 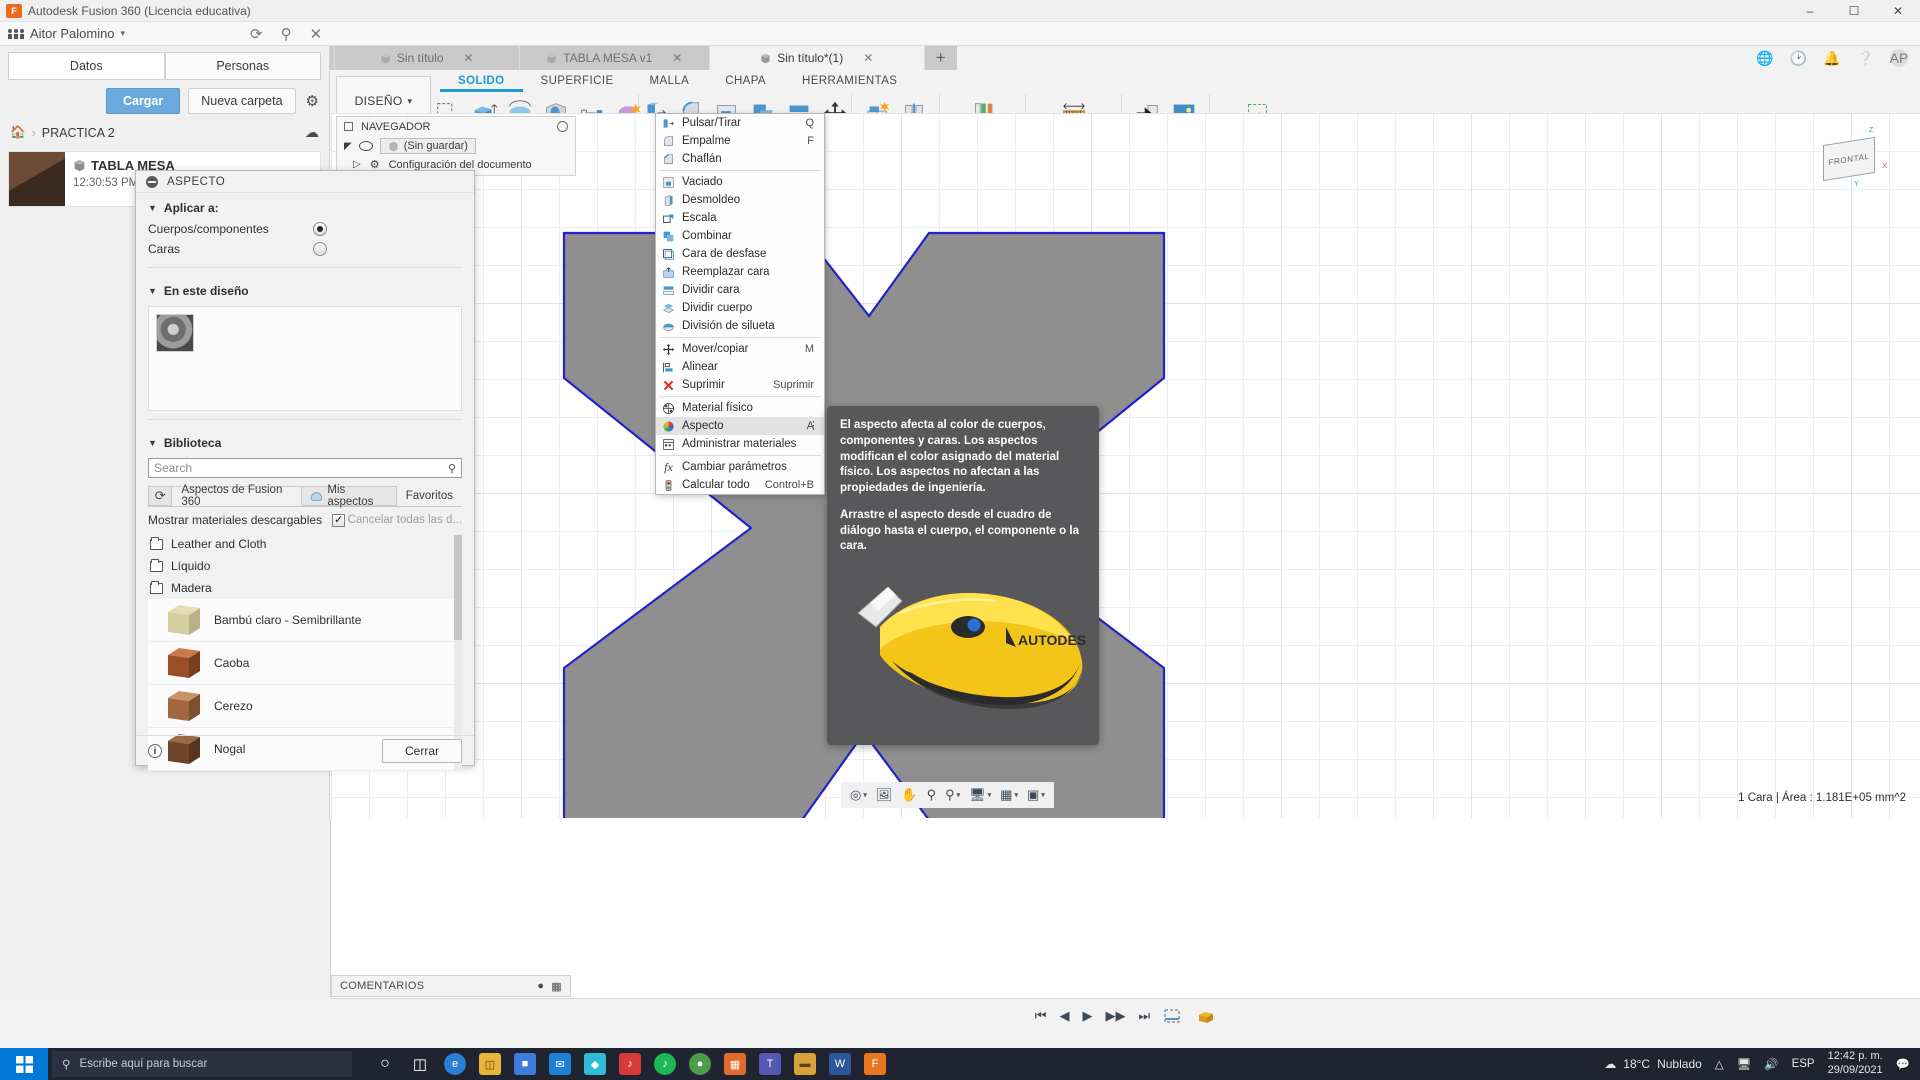 I want to click on mail-icon: ✉, so click(x=560, y=1064).